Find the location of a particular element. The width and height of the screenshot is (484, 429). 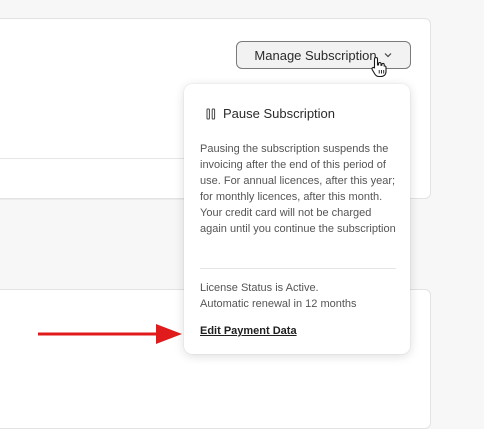

renewal-info-line: Automatic renewal in 12 months is located at coordinates (278, 304).